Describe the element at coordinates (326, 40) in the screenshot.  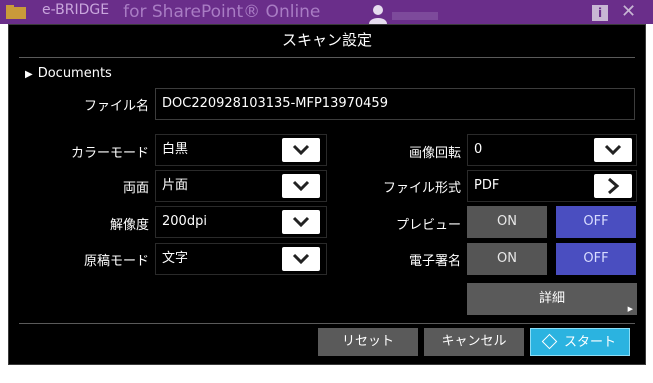
I see `dialog-title: スキャン設定` at that location.